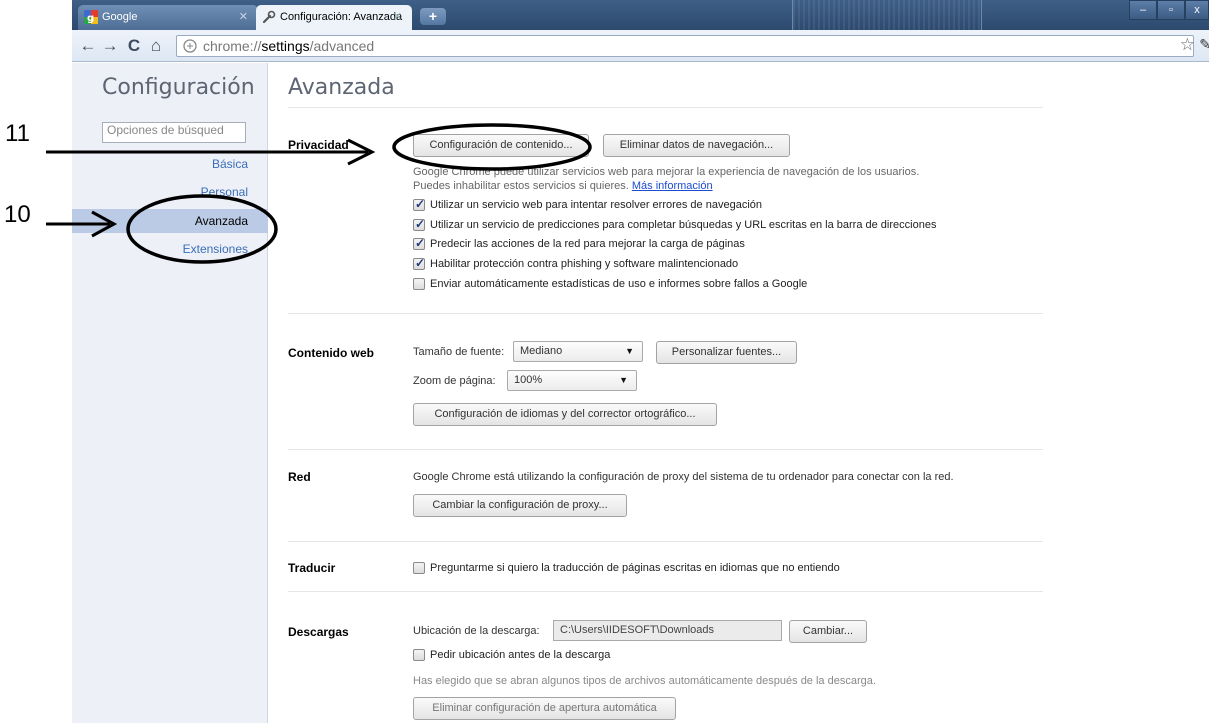  Describe the element at coordinates (331, 353) in the screenshot. I see `section-heading-web-content: Contenido web` at that location.